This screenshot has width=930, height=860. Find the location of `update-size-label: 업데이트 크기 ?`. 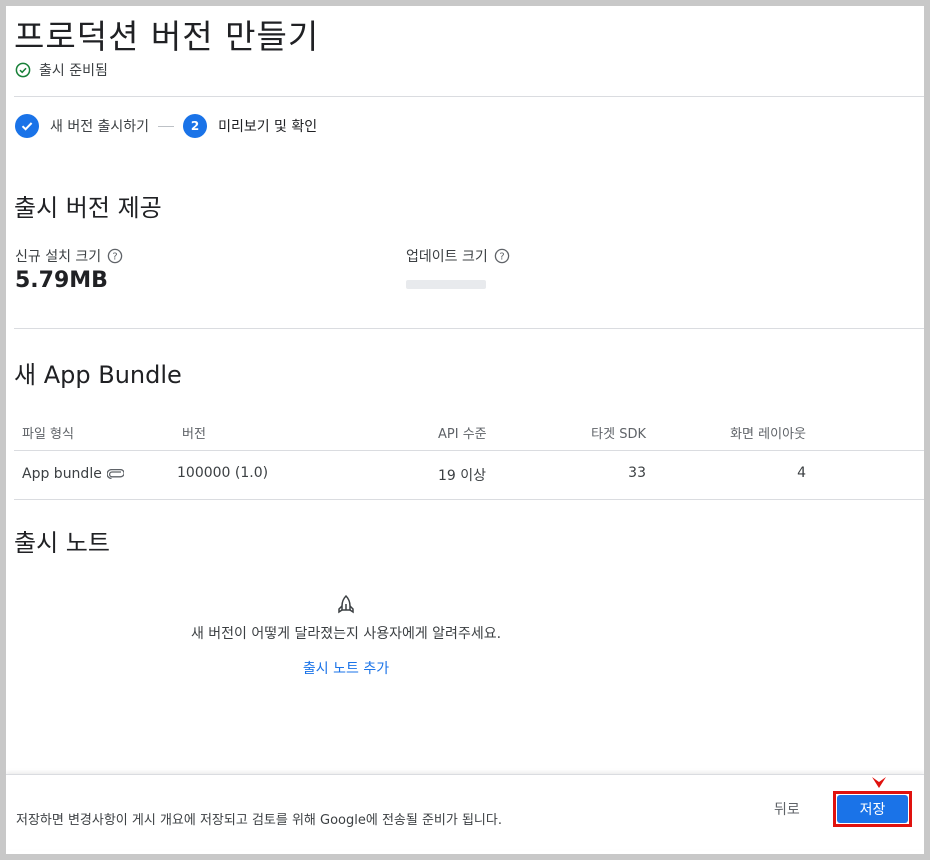

update-size-label: 업데이트 크기 ? is located at coordinates (458, 256).